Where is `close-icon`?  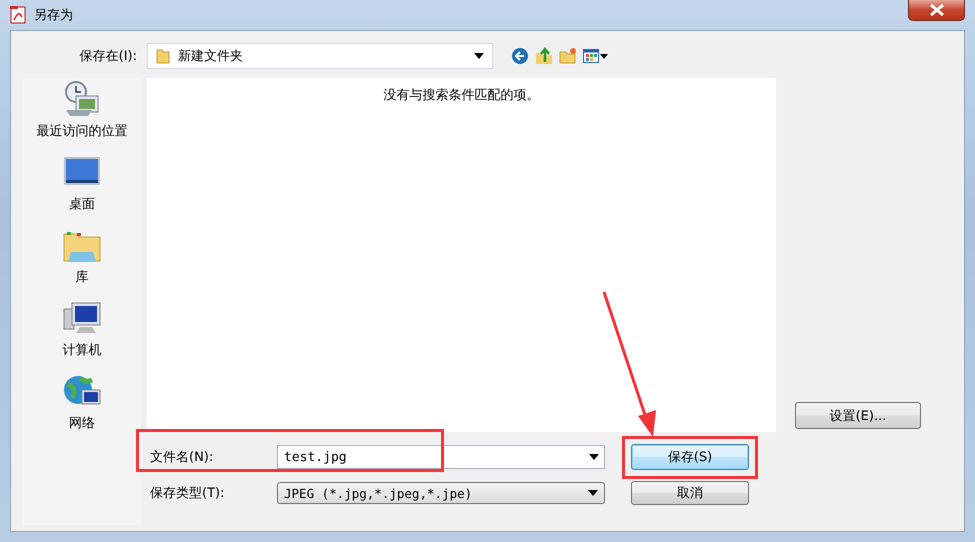
close-icon is located at coordinates (937, 10).